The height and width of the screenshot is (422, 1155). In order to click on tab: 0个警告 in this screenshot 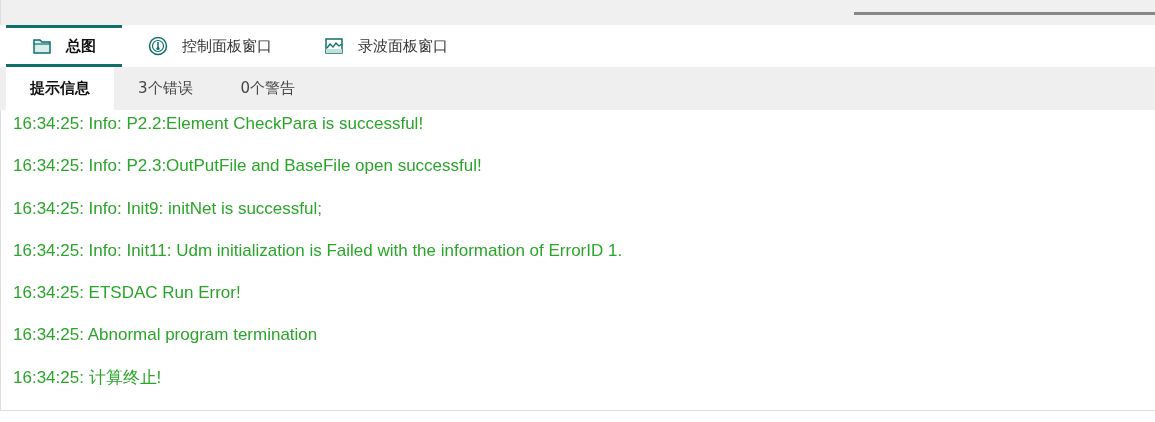, I will do `click(268, 88)`.